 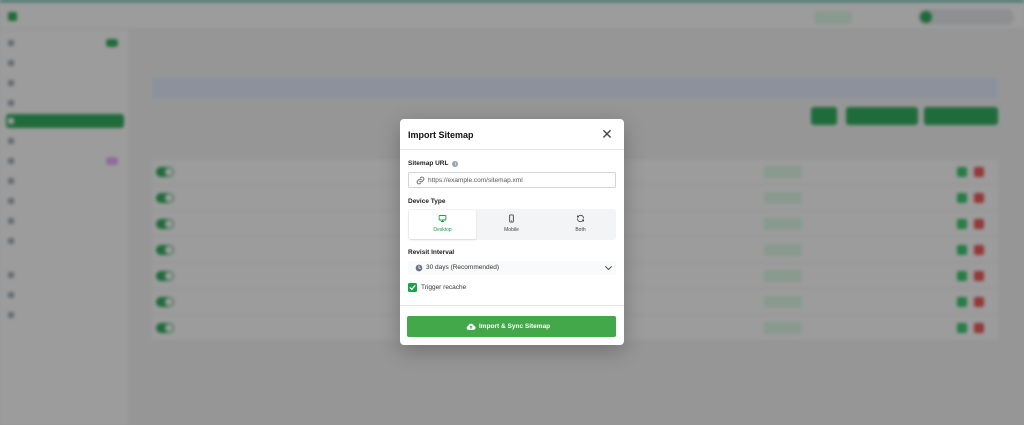 I want to click on close-button: ✕, so click(x=607, y=135).